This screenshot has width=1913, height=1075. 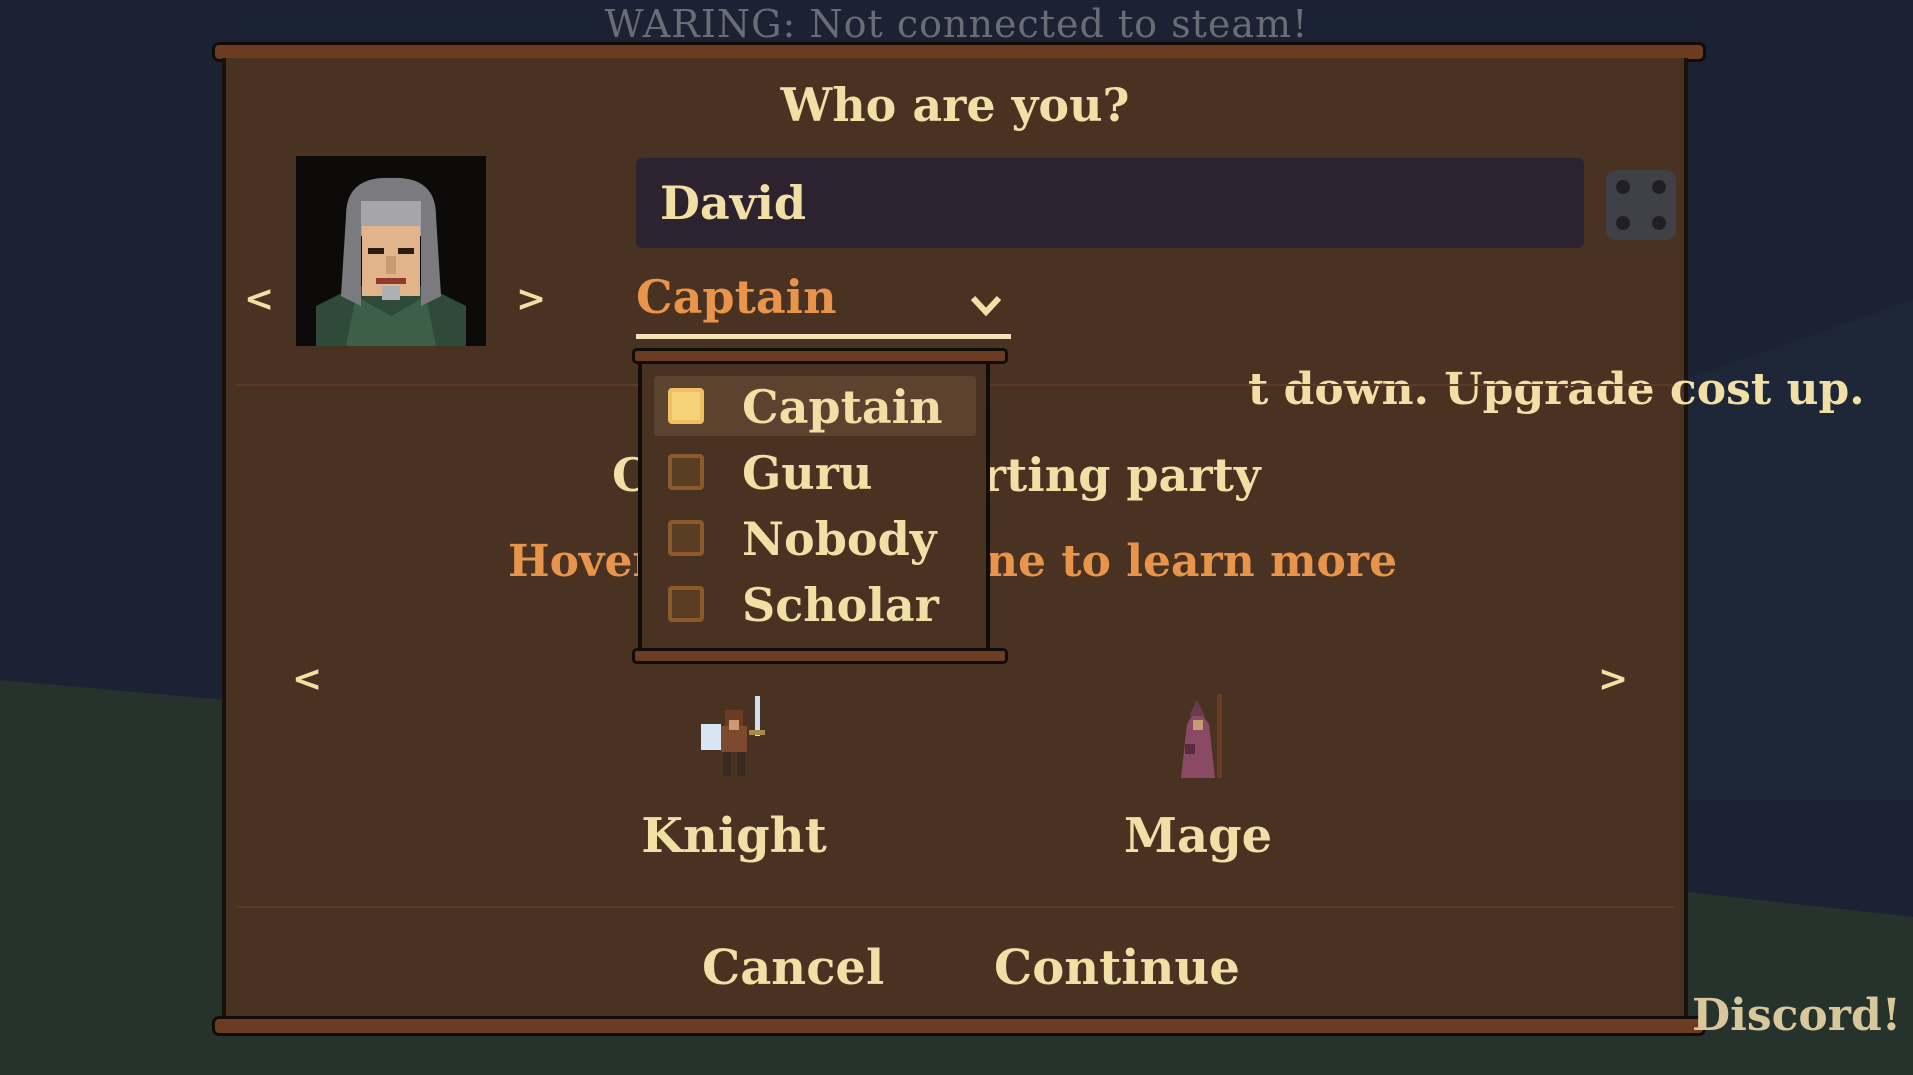 What do you see at coordinates (1796, 1015) in the screenshot?
I see `discord-link: Discord!` at bounding box center [1796, 1015].